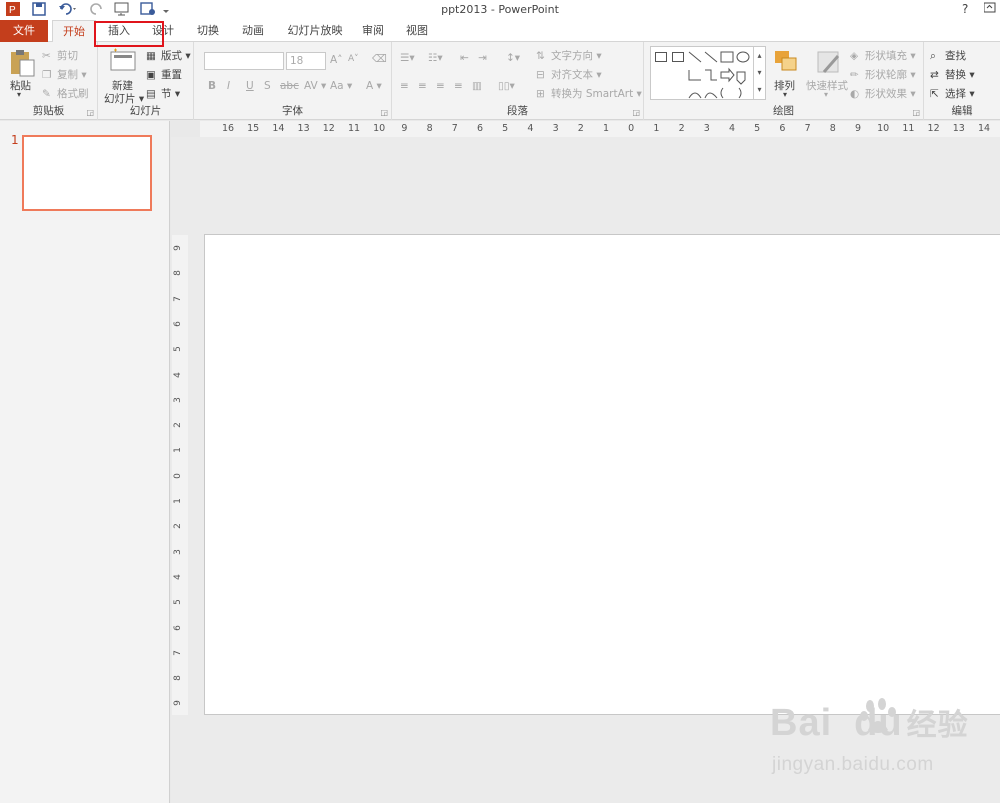  What do you see at coordinates (336, 60) in the screenshot?
I see `increase-font-button: A˄` at bounding box center [336, 60].